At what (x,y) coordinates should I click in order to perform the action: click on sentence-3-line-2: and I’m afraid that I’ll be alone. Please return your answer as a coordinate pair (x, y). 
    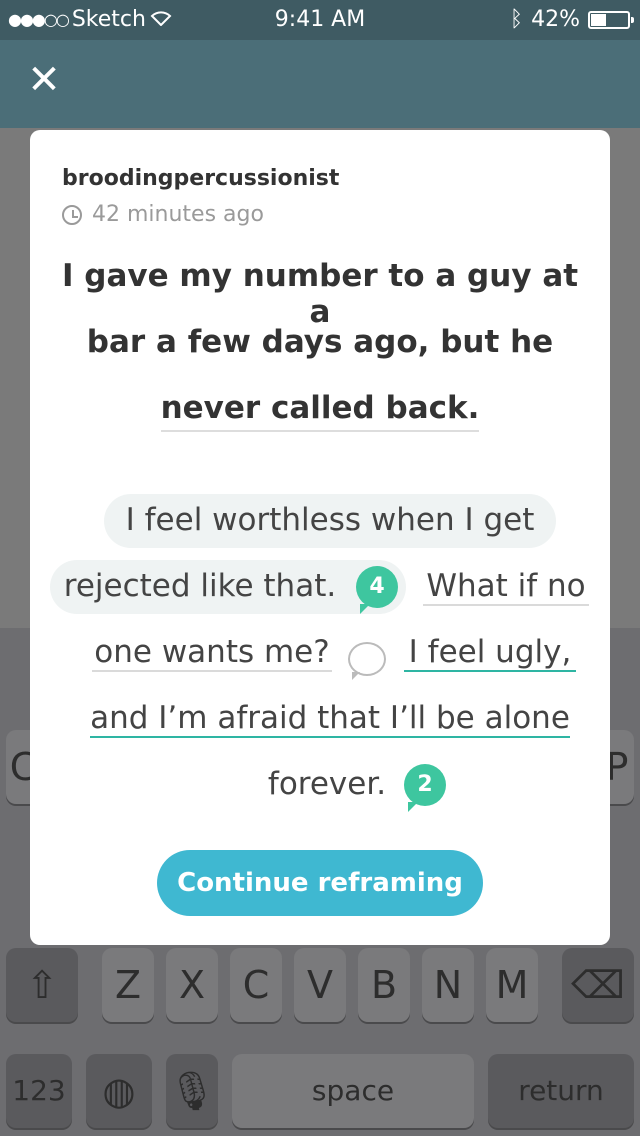
    Looking at the image, I should click on (330, 719).